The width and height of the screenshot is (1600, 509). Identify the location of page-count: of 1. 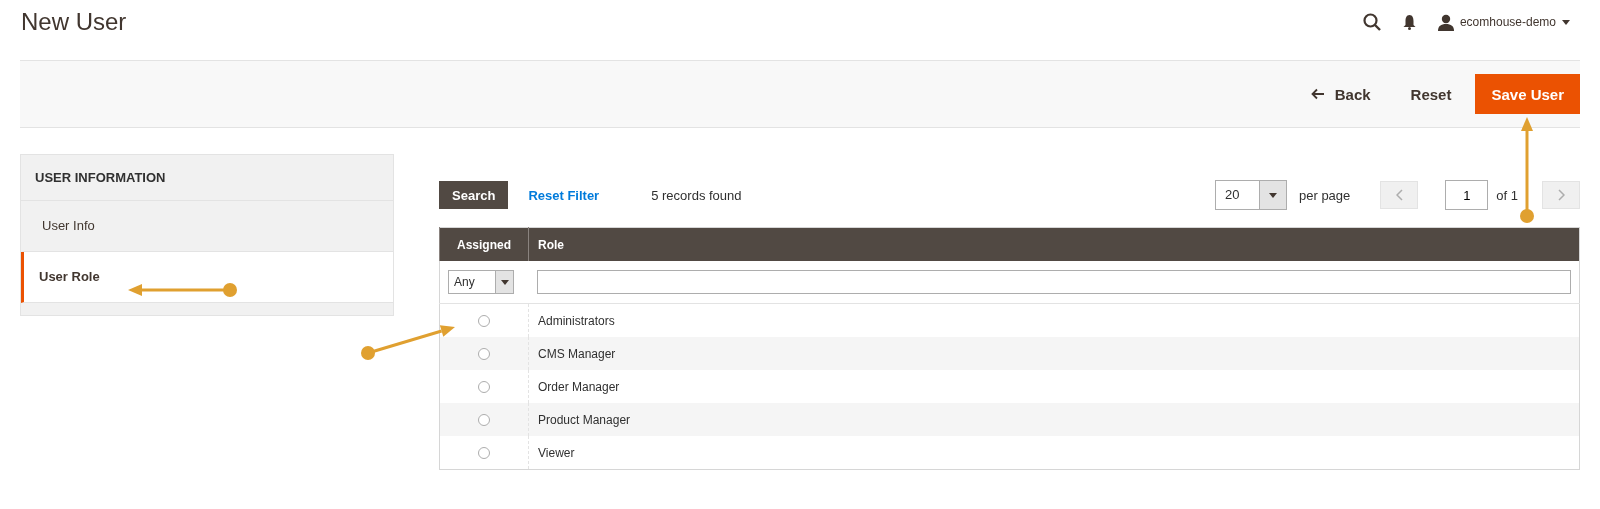
(1507, 195).